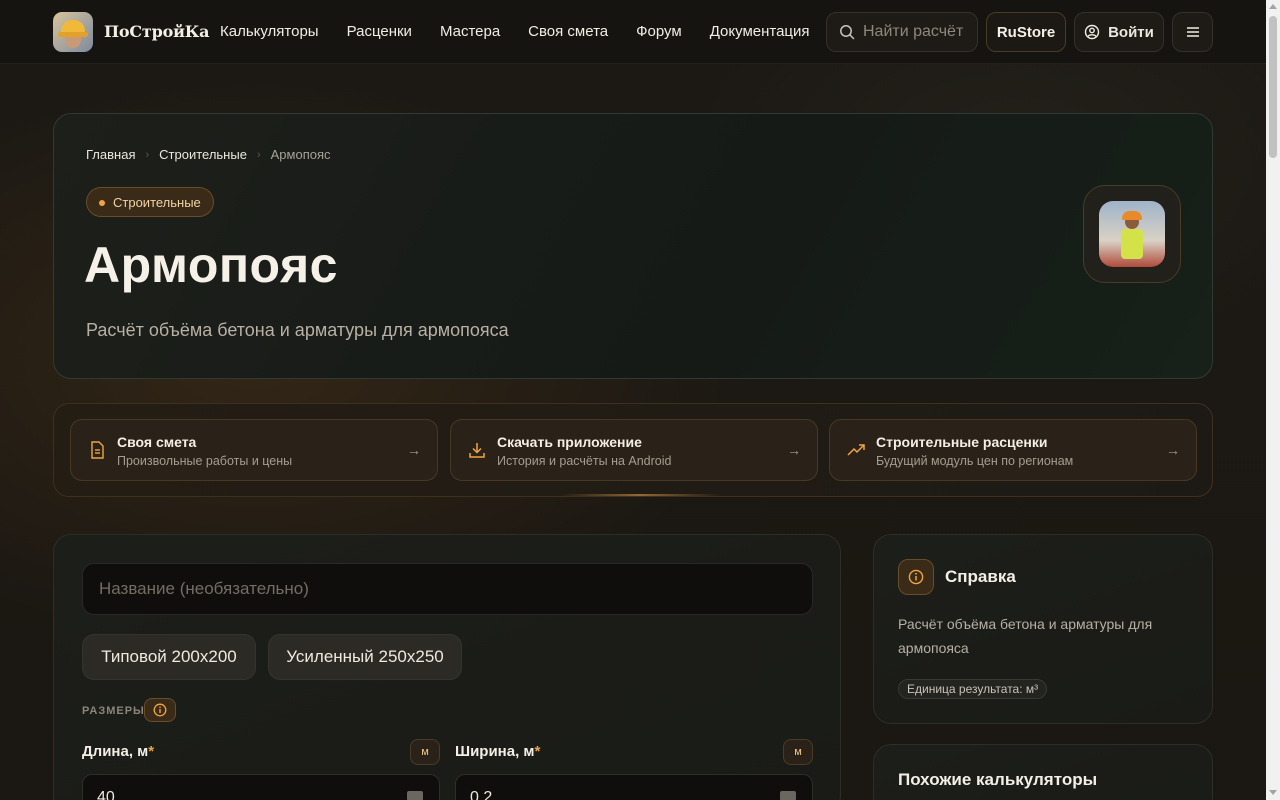 This screenshot has width=1280, height=800. What do you see at coordinates (962, 442) in the screenshot?
I see `quick-link-title: Строительные расценки` at bounding box center [962, 442].